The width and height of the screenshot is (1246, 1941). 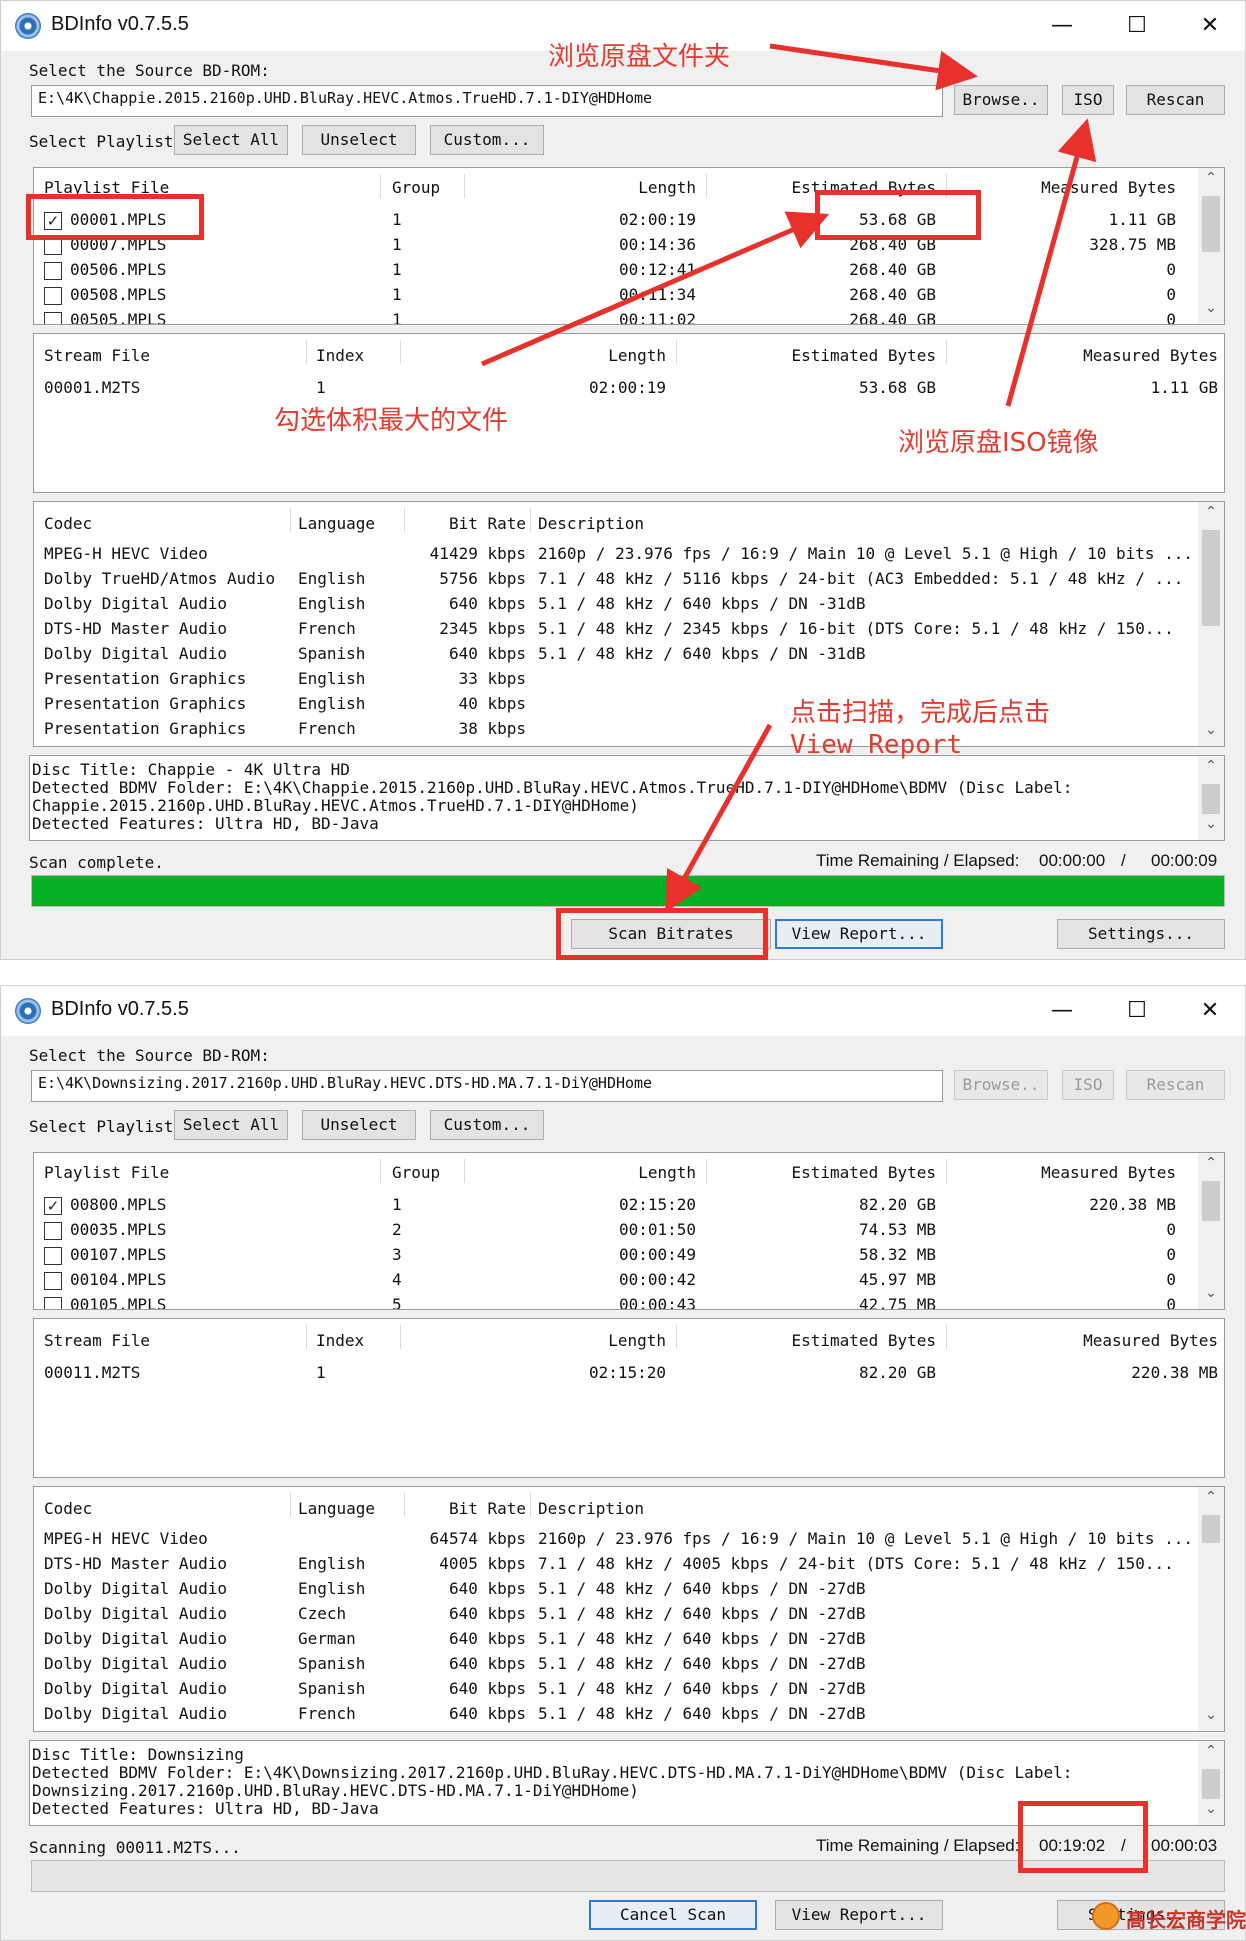 I want to click on annotation-select-largest: 勾选体积最大的文件, so click(x=391, y=421).